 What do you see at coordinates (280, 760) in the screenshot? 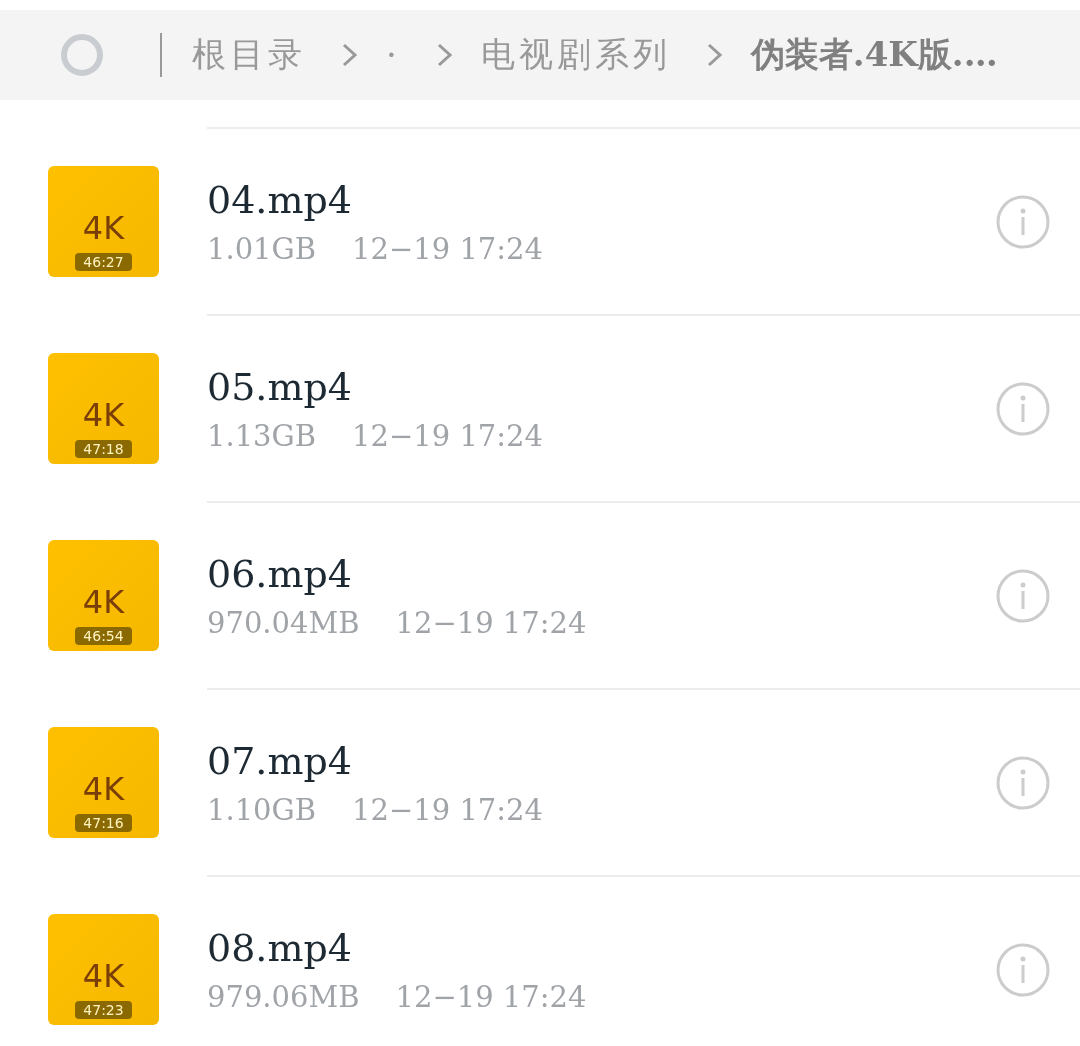
I see `file-name: 07.mp4` at bounding box center [280, 760].